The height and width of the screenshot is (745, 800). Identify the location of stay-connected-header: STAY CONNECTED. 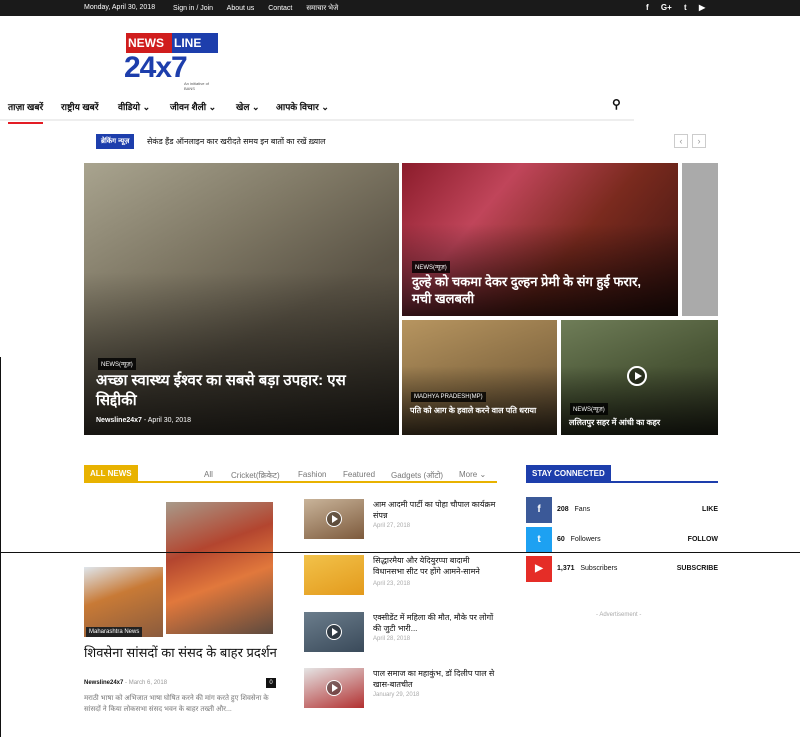
(622, 474).